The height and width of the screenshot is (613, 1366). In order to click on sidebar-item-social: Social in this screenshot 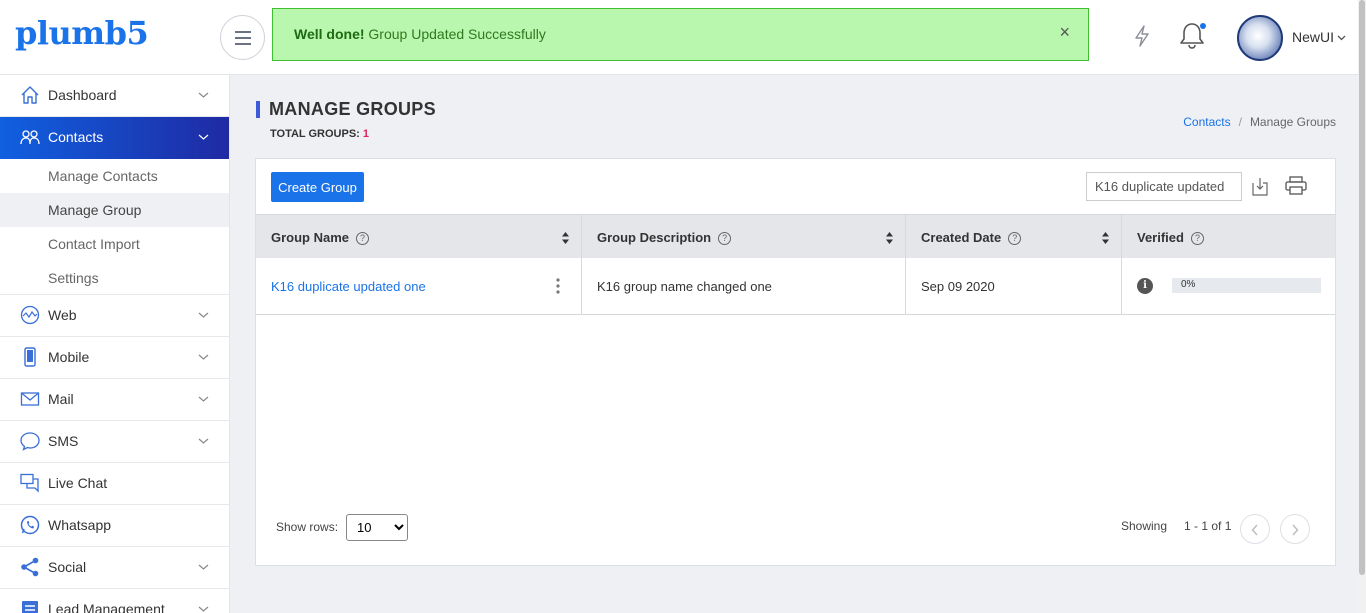, I will do `click(114, 568)`.